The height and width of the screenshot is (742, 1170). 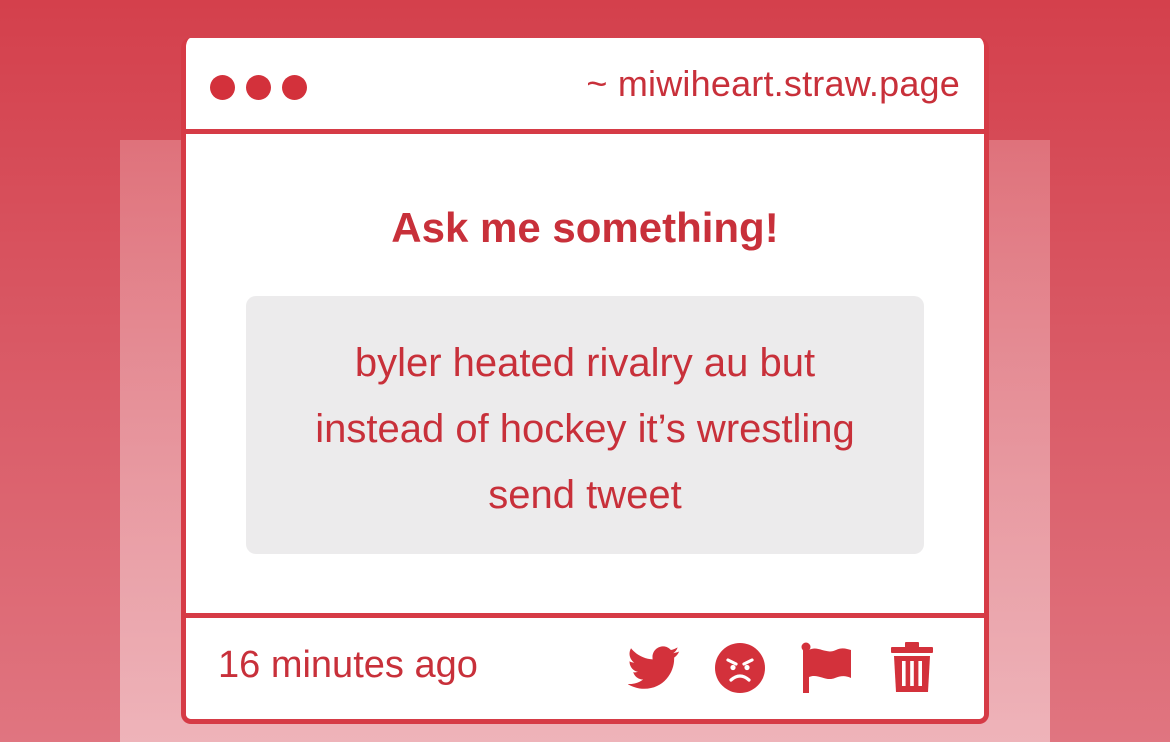 I want to click on flag-icon, so click(x=826, y=667).